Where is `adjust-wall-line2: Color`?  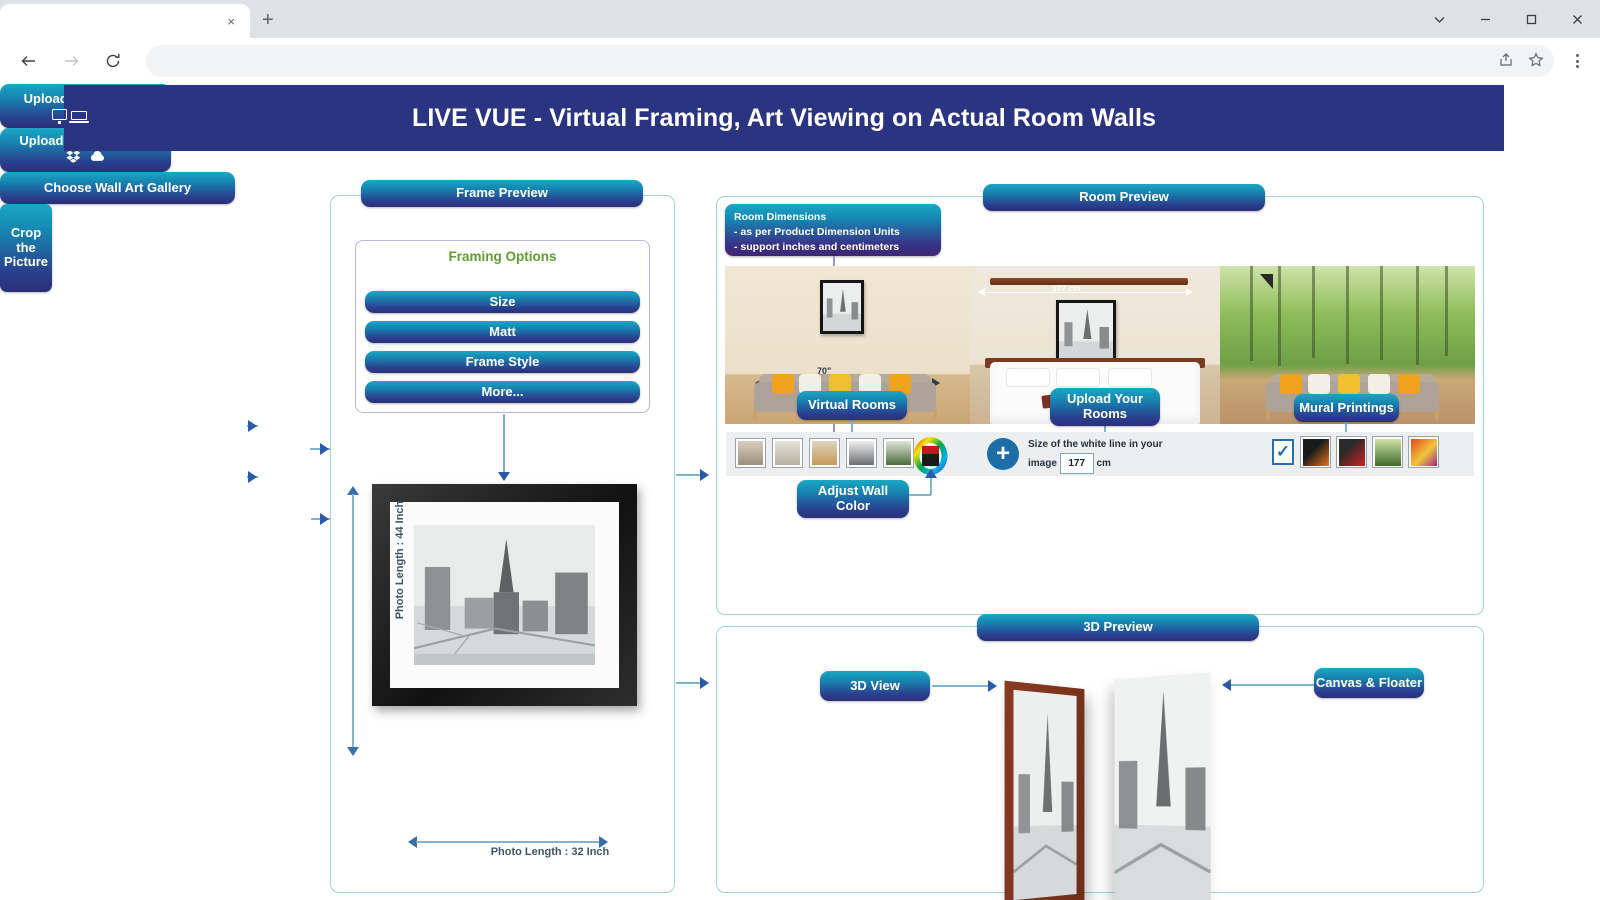 adjust-wall-line2: Color is located at coordinates (853, 505).